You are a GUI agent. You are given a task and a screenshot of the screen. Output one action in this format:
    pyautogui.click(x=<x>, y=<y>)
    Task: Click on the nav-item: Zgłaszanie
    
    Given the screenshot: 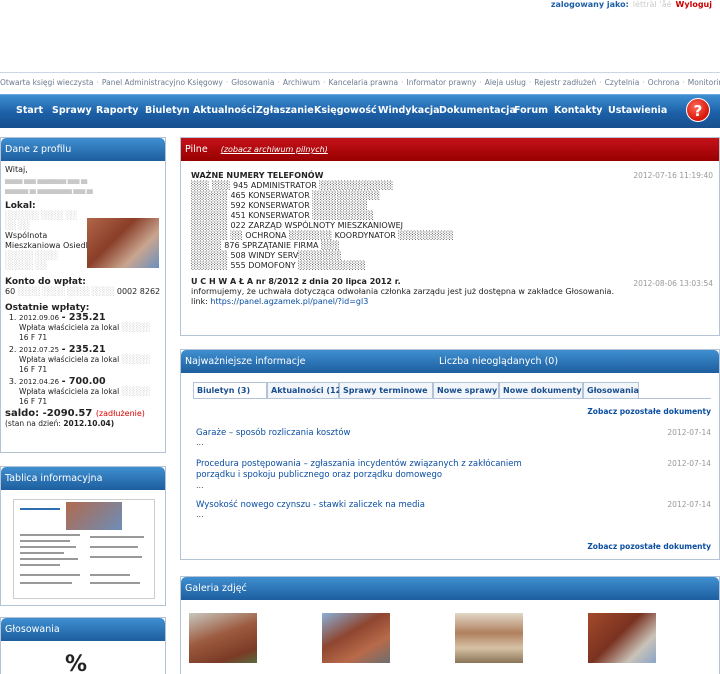 What is the action you would take?
    pyautogui.click(x=285, y=110)
    